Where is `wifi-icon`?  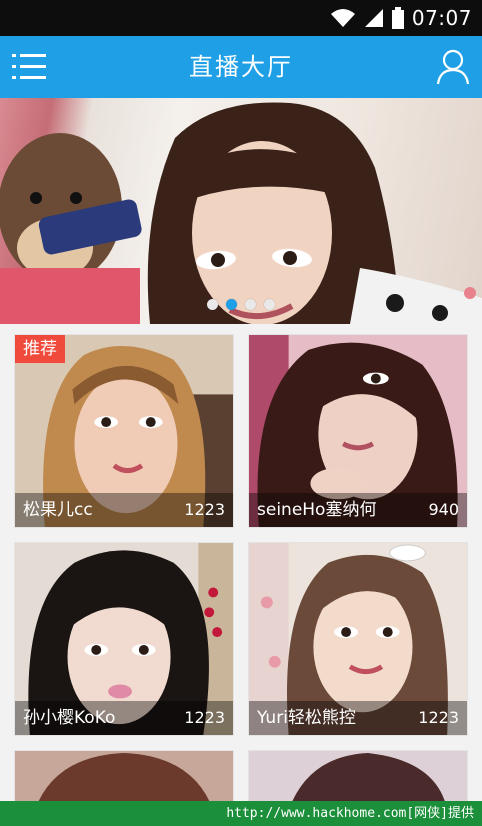 wifi-icon is located at coordinates (342, 18).